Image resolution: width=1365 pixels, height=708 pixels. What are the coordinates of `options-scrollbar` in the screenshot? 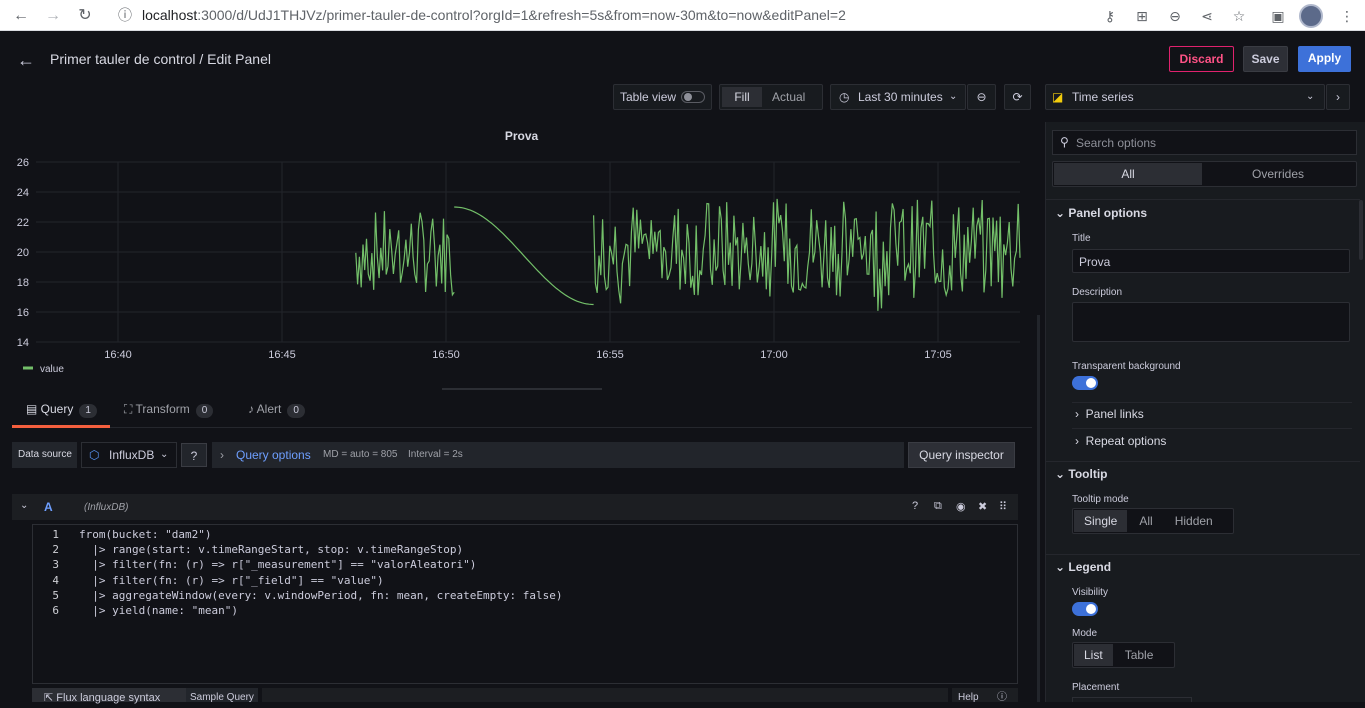 It's located at (1361, 230).